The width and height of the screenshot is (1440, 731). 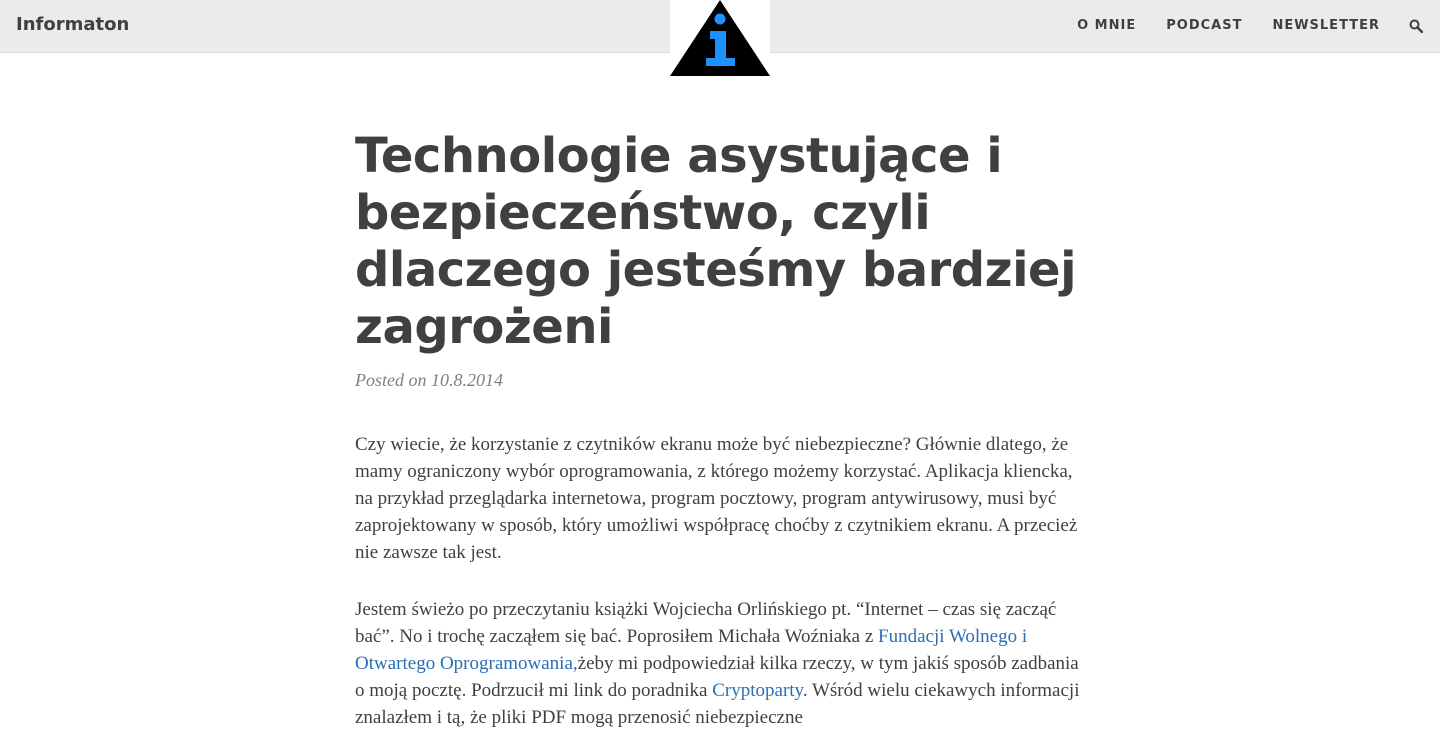 What do you see at coordinates (1204, 25) in the screenshot?
I see `nav-link-podcast: PODCAST` at bounding box center [1204, 25].